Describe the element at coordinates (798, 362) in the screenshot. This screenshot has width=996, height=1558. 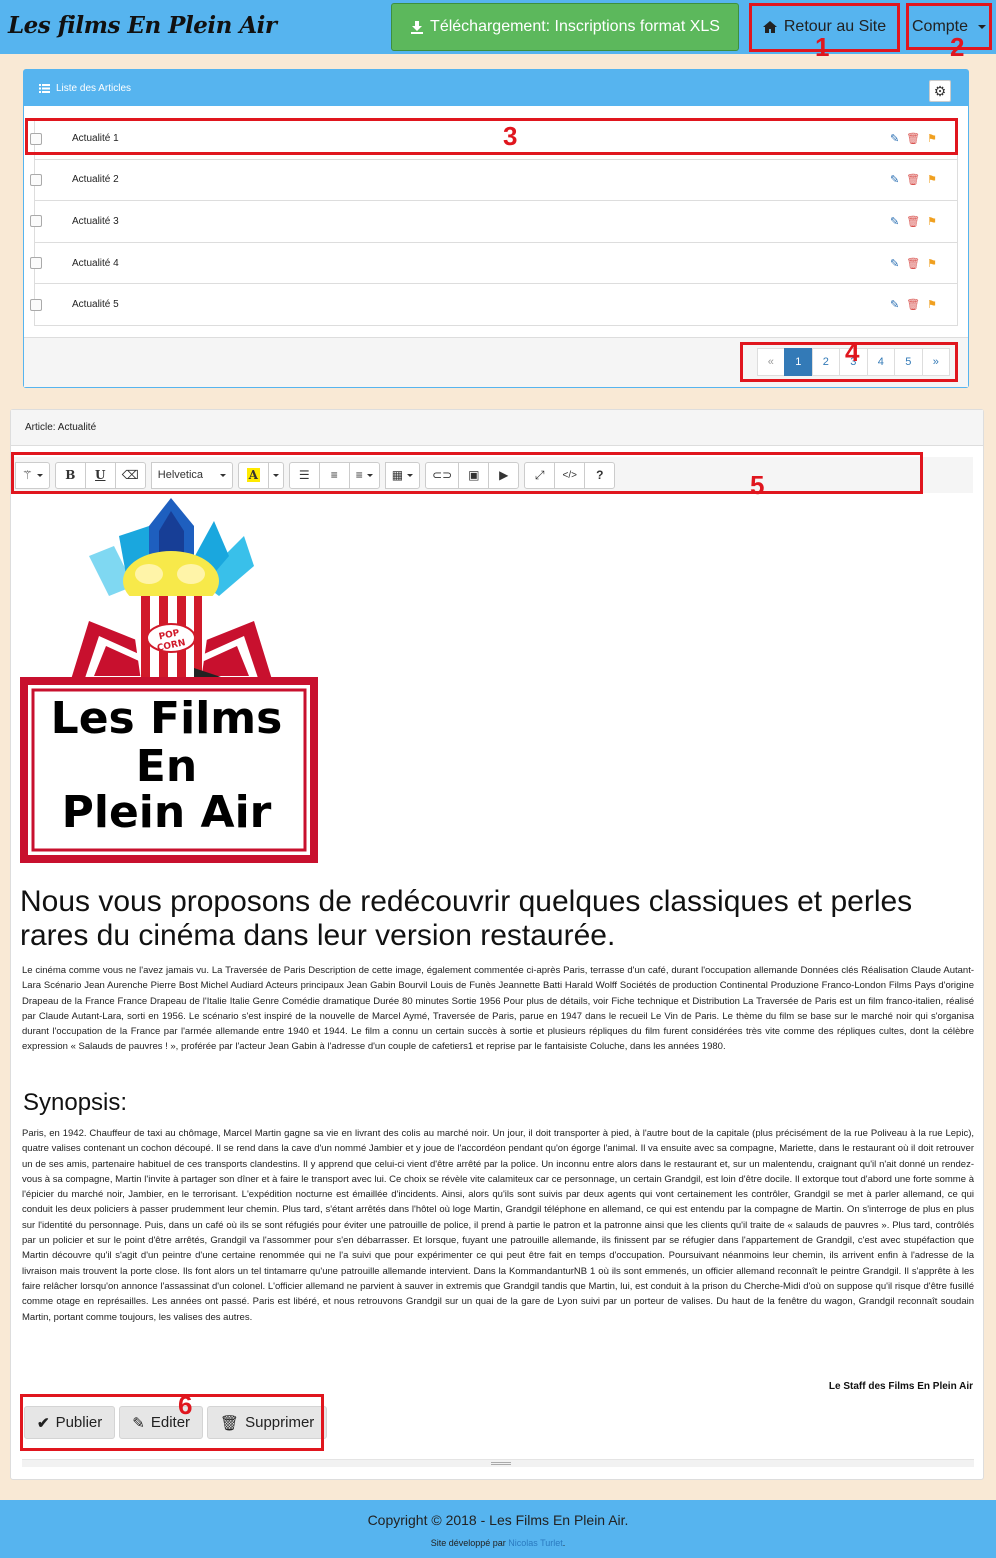
I see `pagination-page-1: 1` at that location.